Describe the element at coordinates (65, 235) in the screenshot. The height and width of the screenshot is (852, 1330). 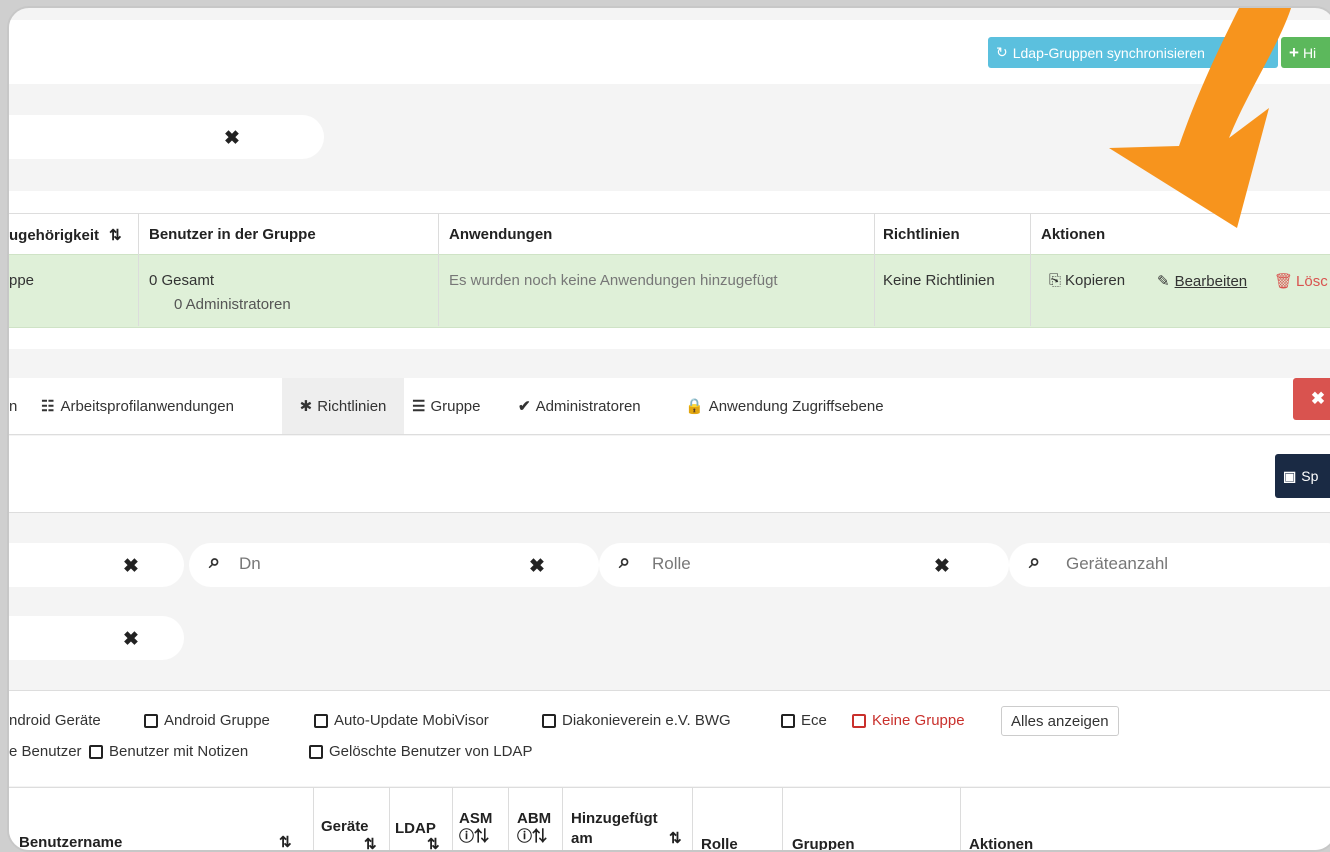
I see `column-header-zugehoerigkeit: ugehörigkeit ⇅` at that location.